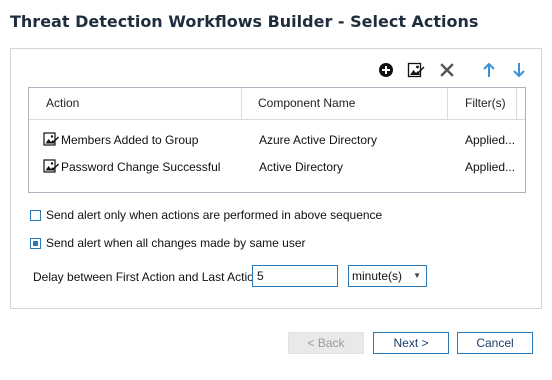  Describe the element at coordinates (306, 103) in the screenshot. I see `column-header-component: Component Name` at that location.